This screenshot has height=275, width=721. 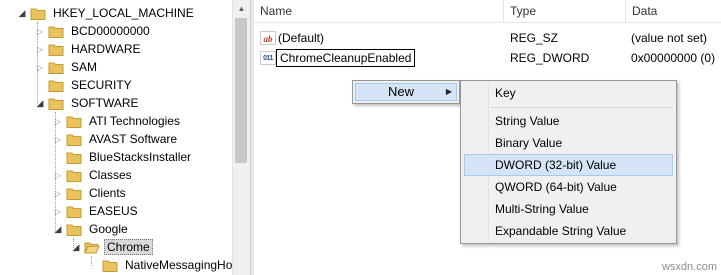 I want to click on value-name: (Default), so click(x=301, y=38).